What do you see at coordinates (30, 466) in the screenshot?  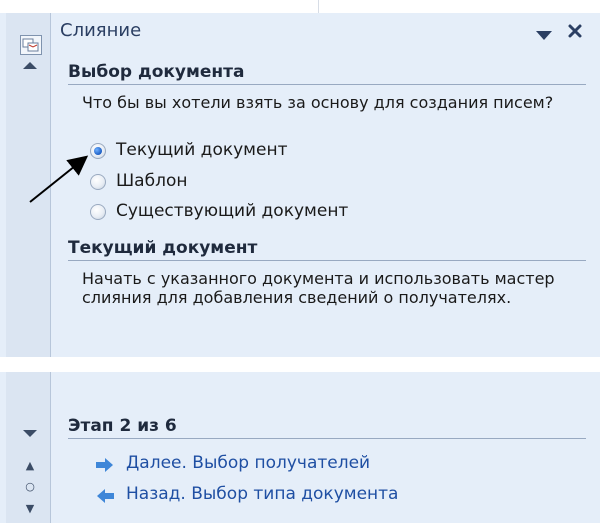 I see `previous-page-icon: ▲` at bounding box center [30, 466].